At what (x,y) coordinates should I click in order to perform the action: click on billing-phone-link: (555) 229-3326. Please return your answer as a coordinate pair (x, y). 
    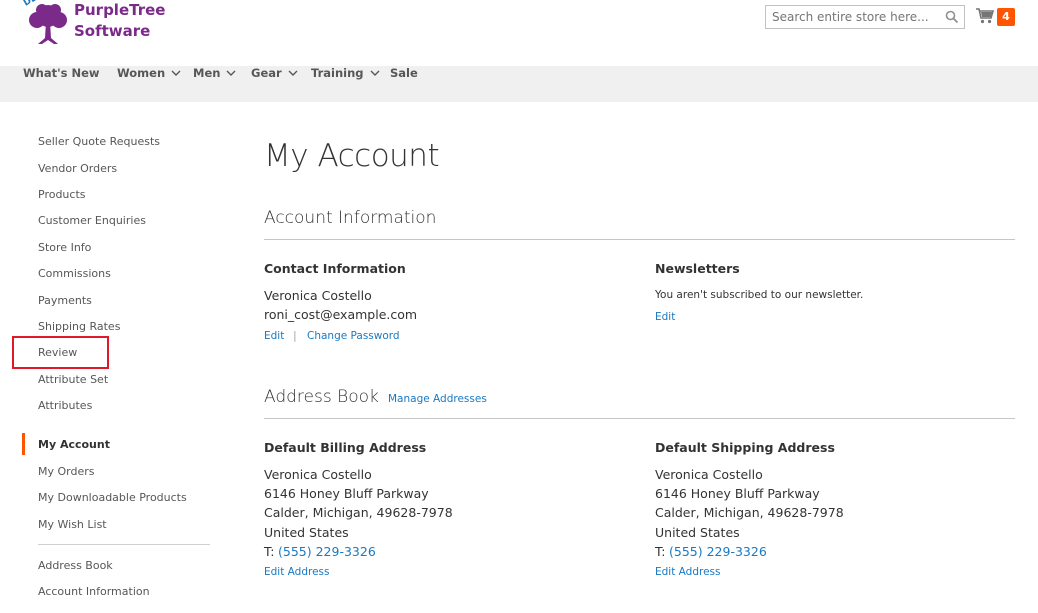
    Looking at the image, I should click on (327, 551).